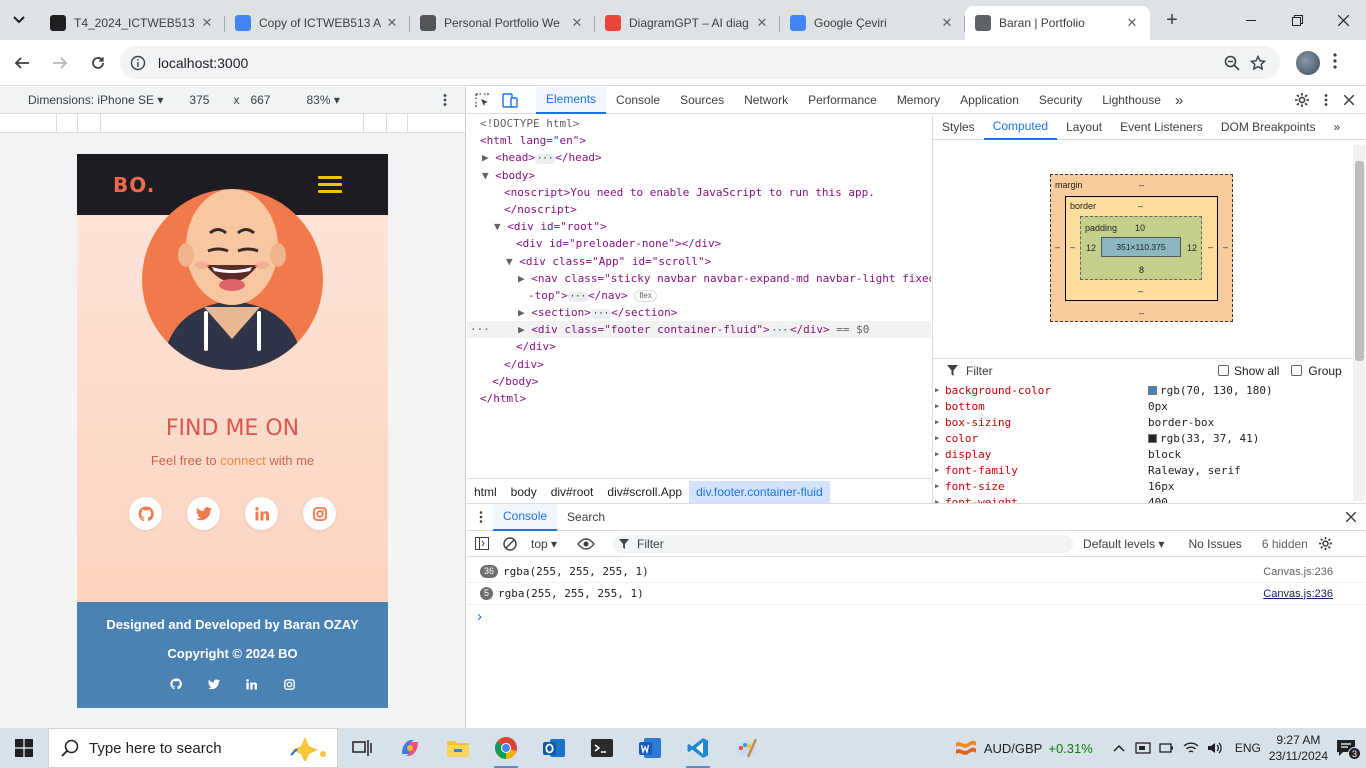  I want to click on breadcrumb-item: html, so click(485, 492).